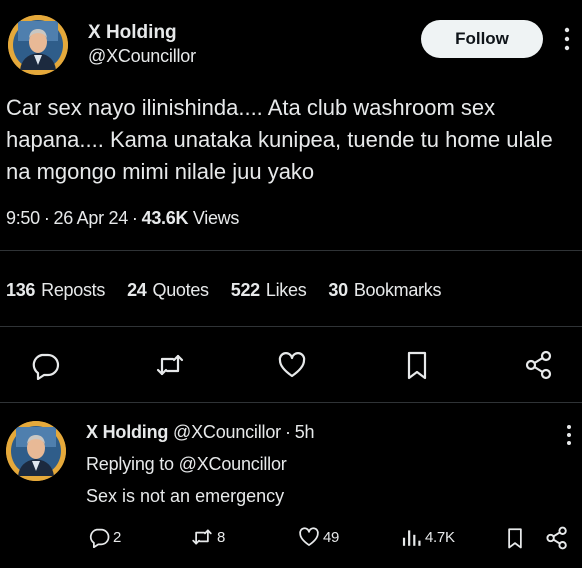 Image resolution: width=582 pixels, height=568 pixels. What do you see at coordinates (286, 290) in the screenshot?
I see `stat-label: Likes` at bounding box center [286, 290].